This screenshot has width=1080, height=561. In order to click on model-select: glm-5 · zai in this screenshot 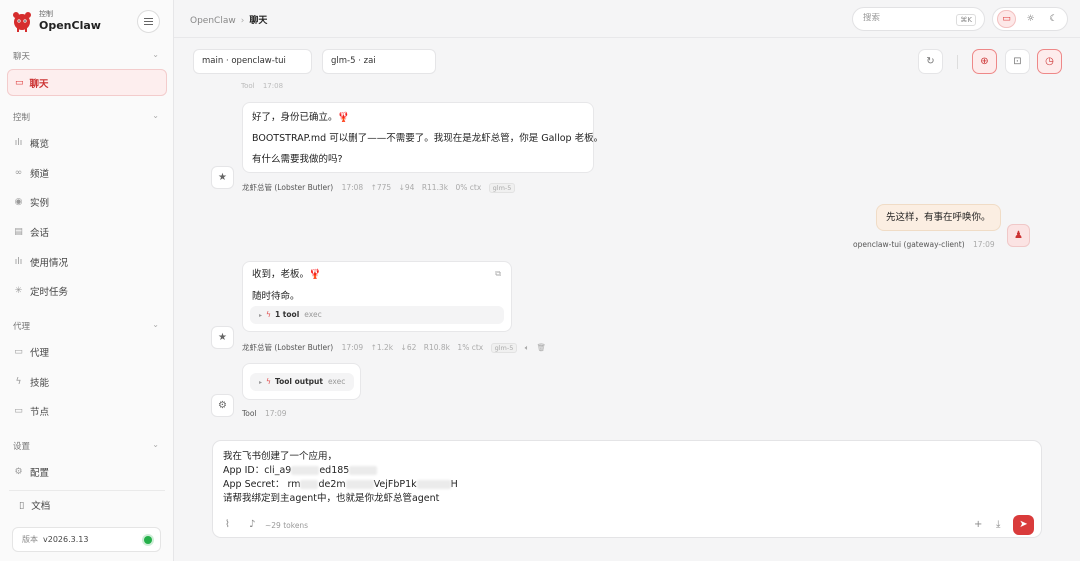, I will do `click(379, 61)`.